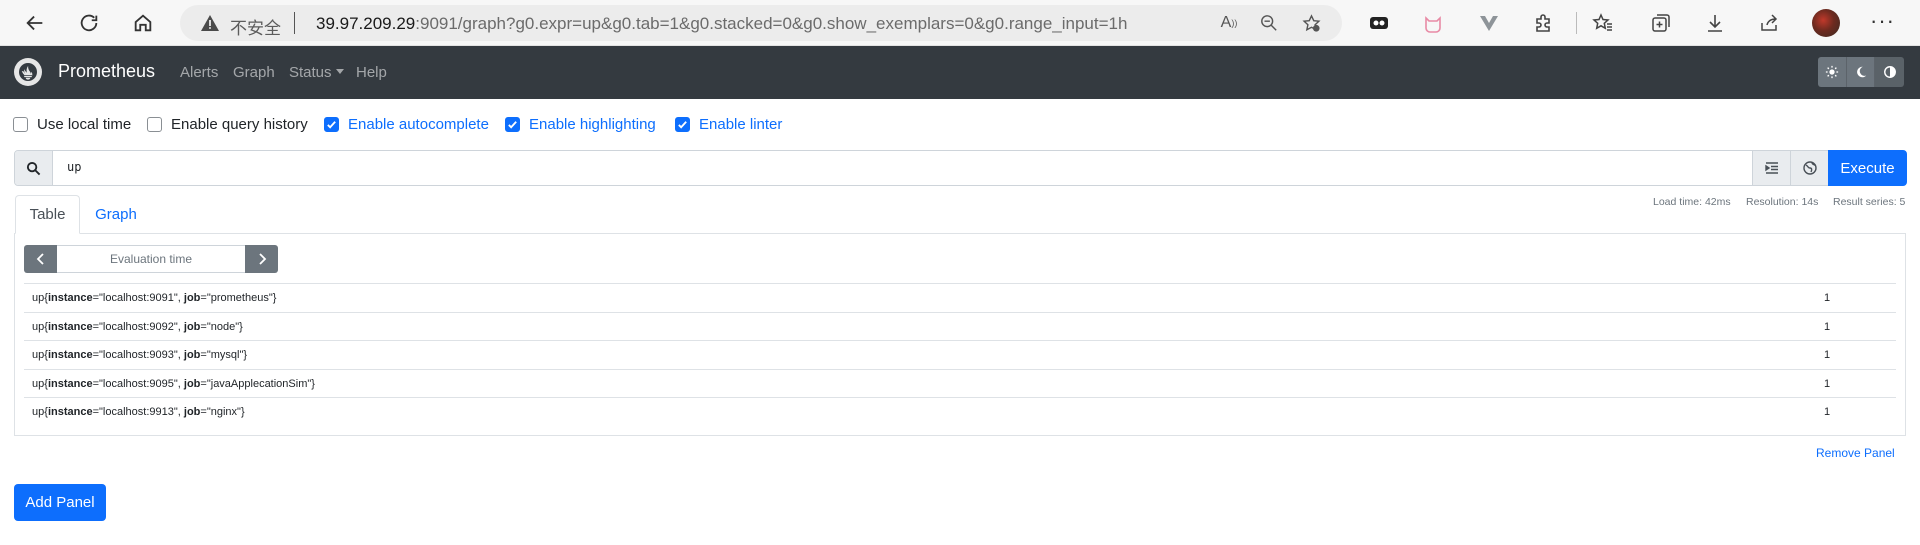  I want to click on read-aloud-icon: A)), so click(1229, 23).